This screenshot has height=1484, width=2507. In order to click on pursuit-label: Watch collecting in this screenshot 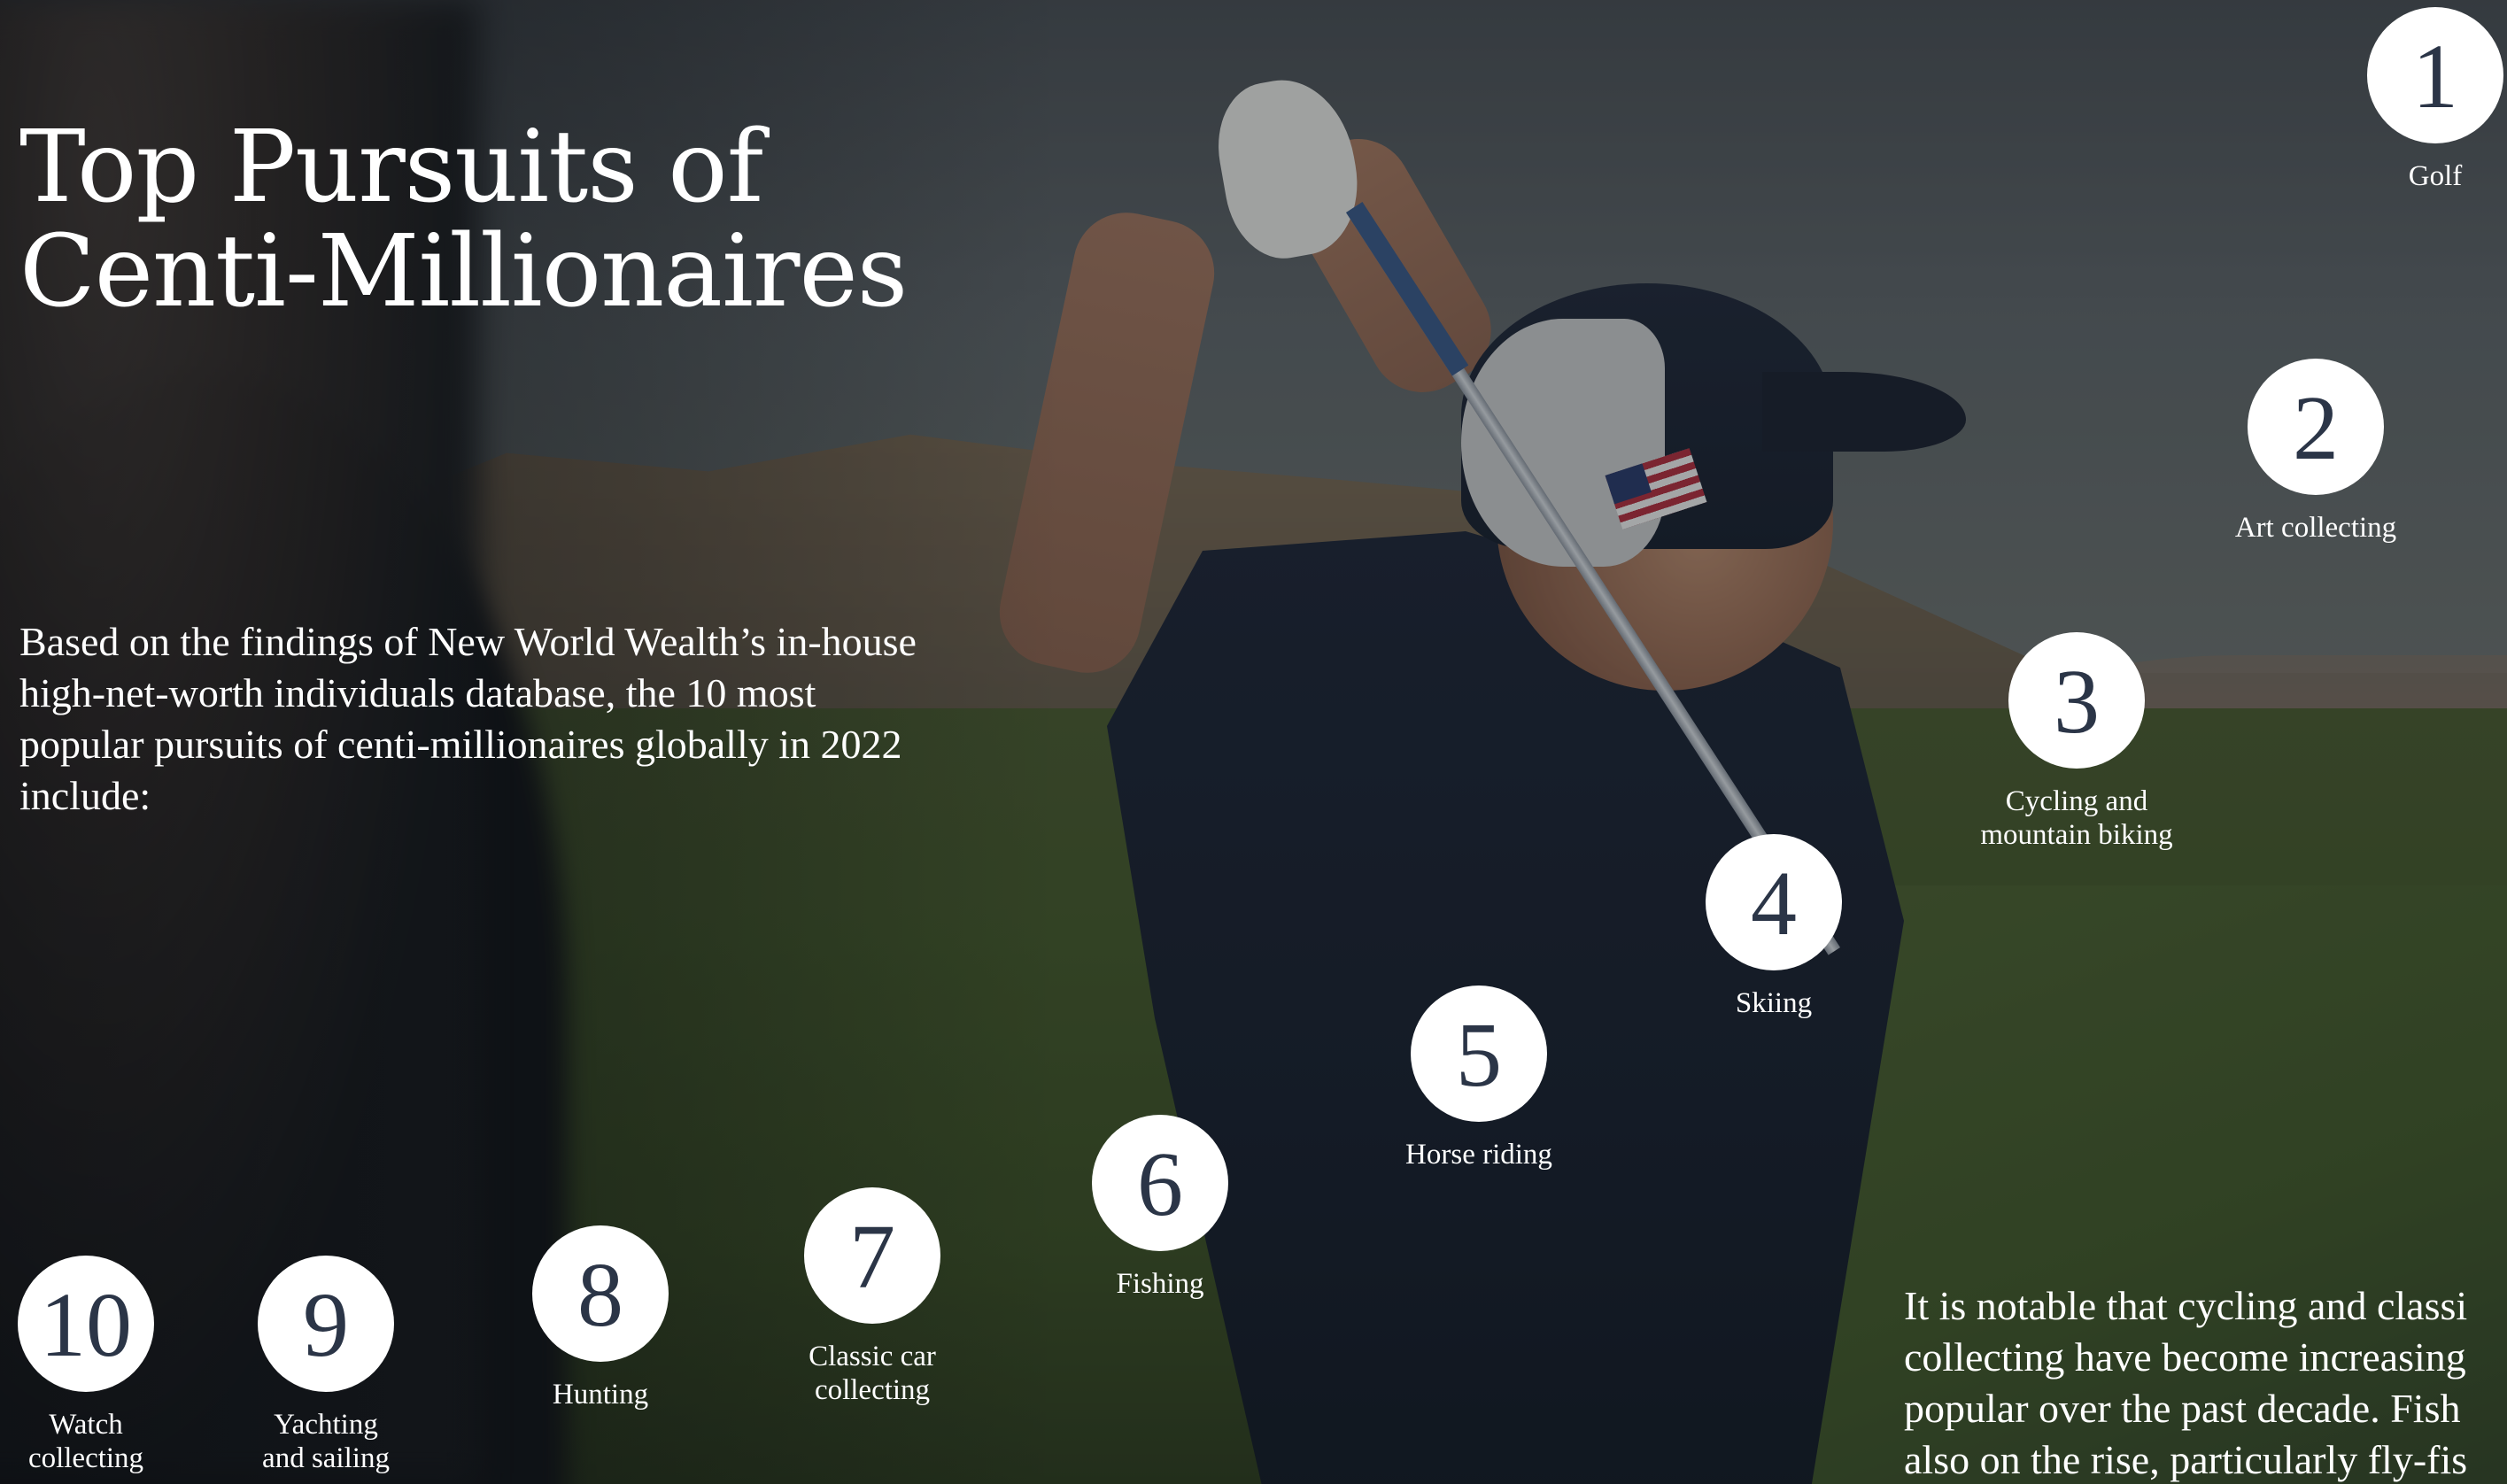, I will do `click(100, 1441)`.